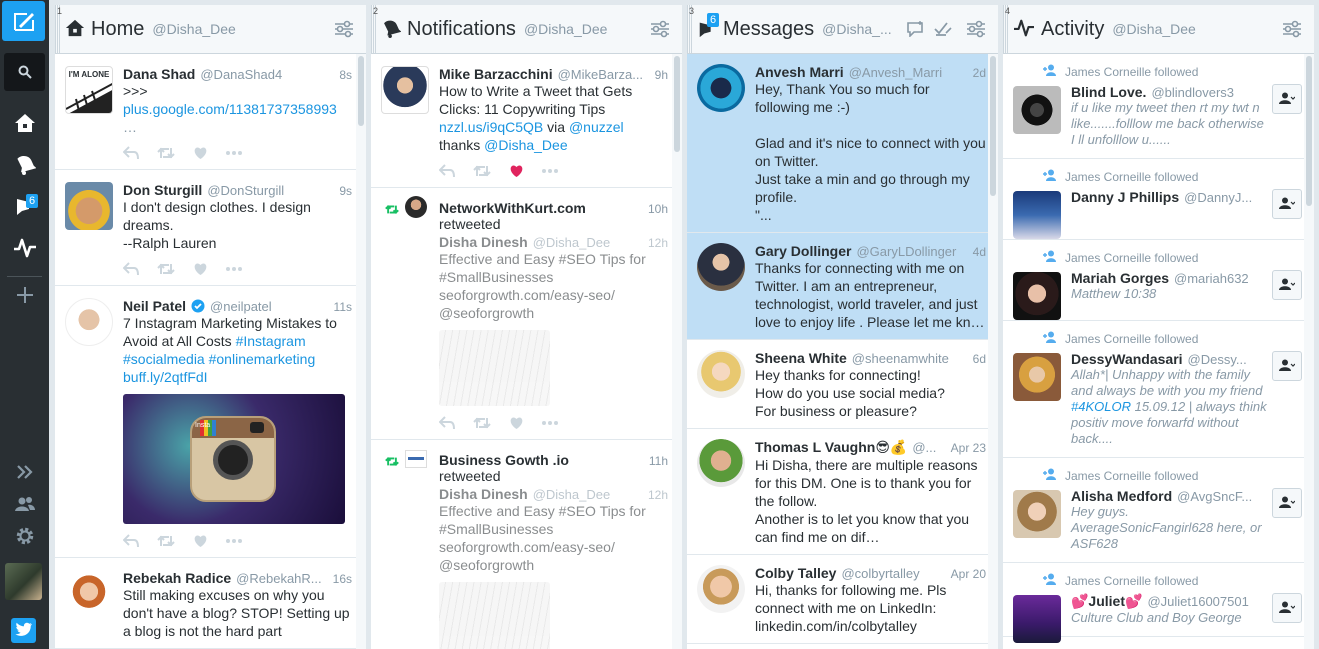 Image resolution: width=1319 pixels, height=649 pixels. Describe the element at coordinates (24, 206) in the screenshot. I see `nav-messages: 6` at that location.